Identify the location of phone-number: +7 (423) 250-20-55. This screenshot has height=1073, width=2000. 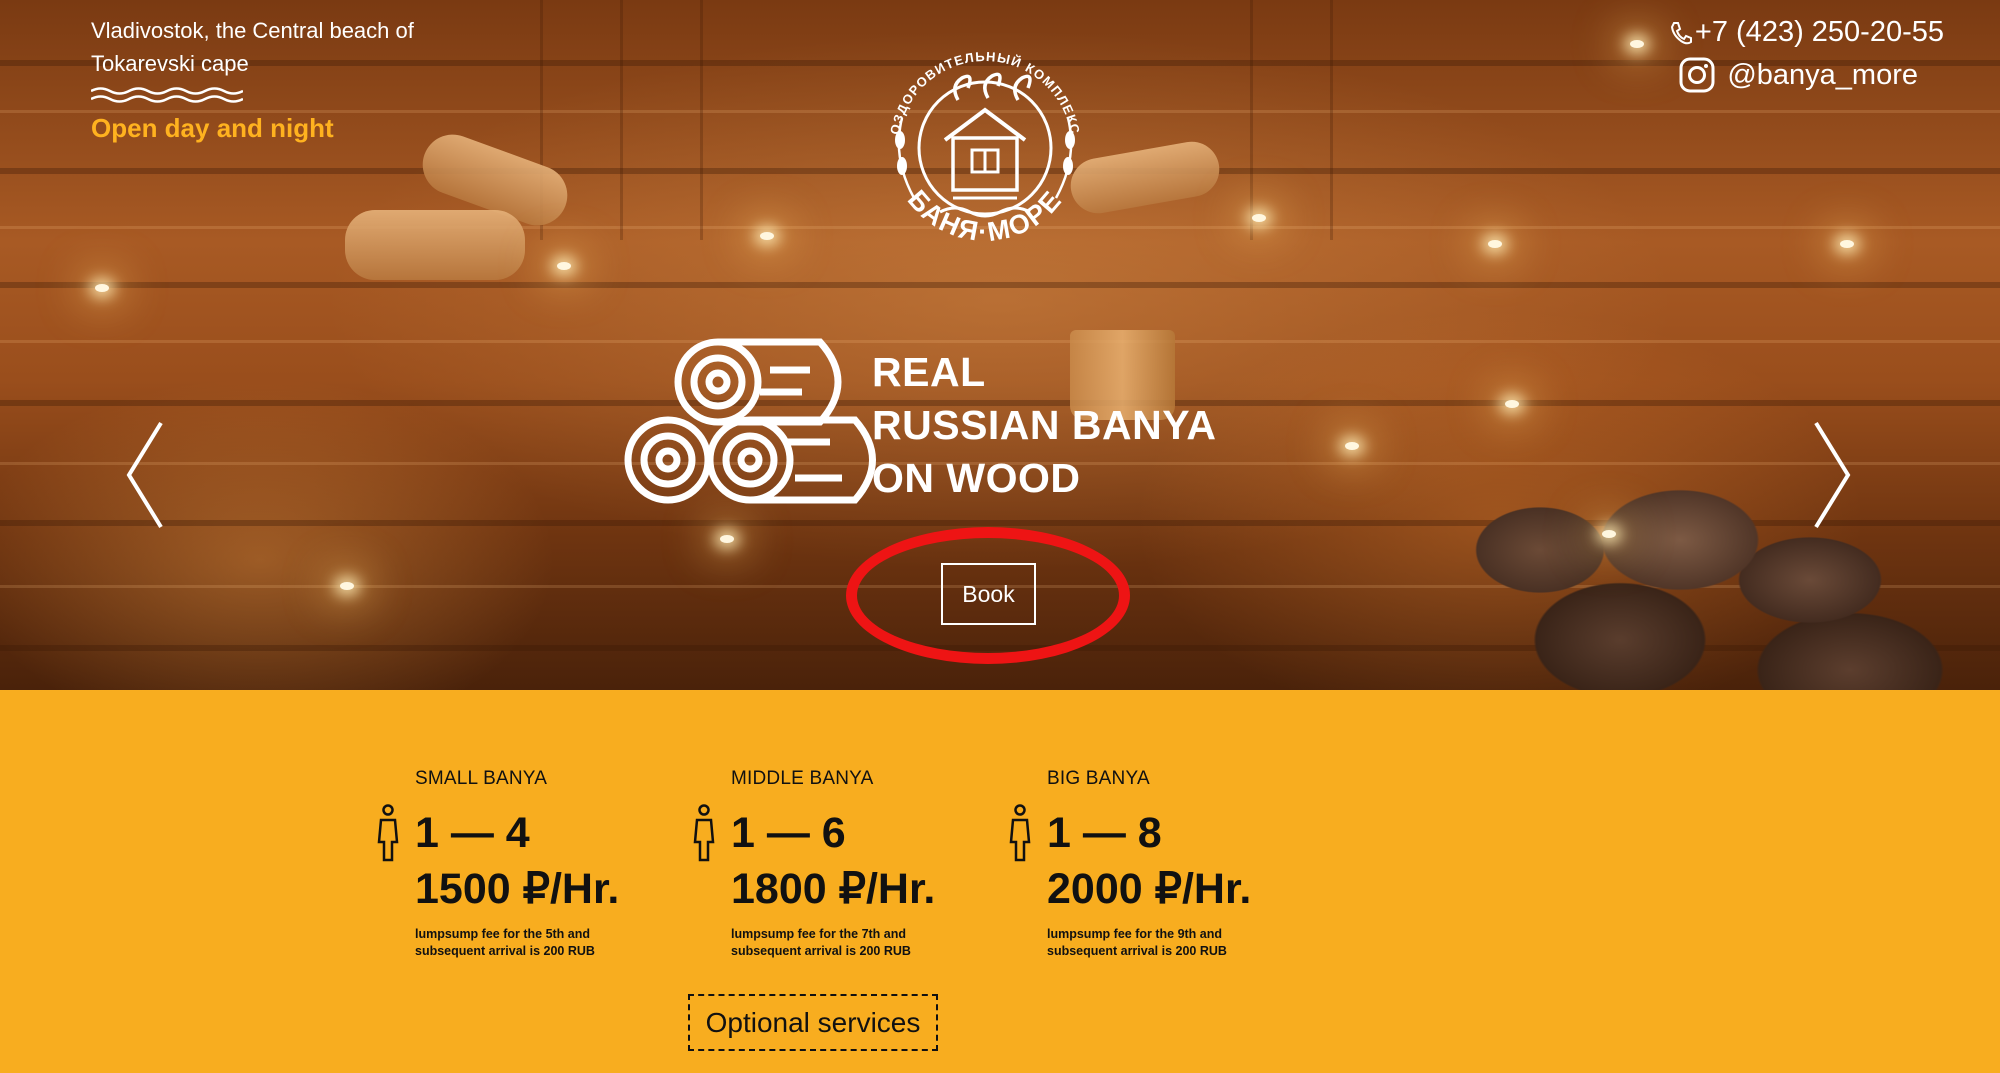
(1819, 32).